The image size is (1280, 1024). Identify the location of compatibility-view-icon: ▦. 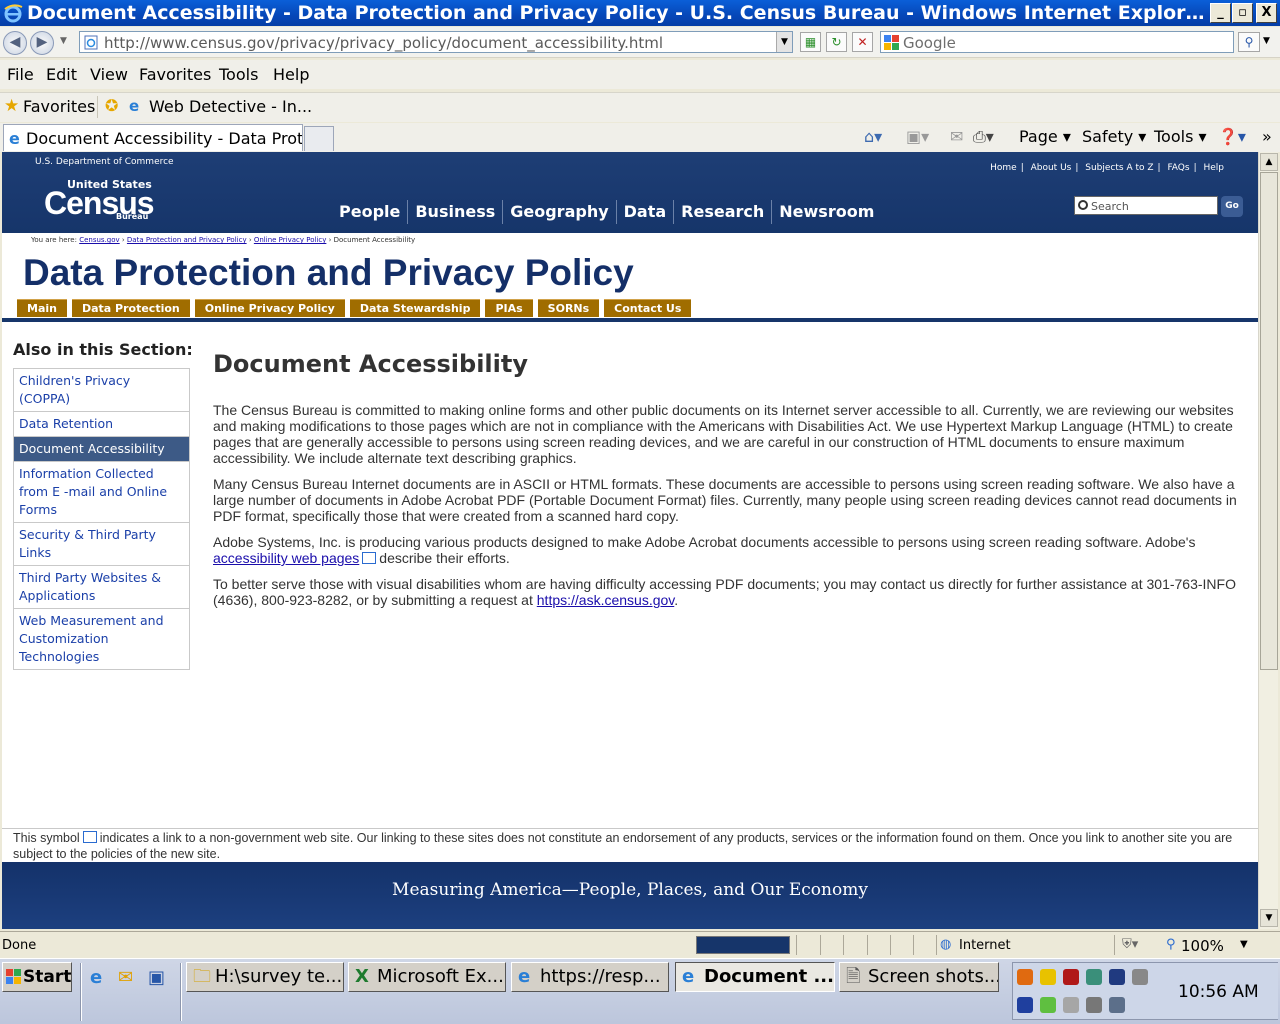
(810, 42).